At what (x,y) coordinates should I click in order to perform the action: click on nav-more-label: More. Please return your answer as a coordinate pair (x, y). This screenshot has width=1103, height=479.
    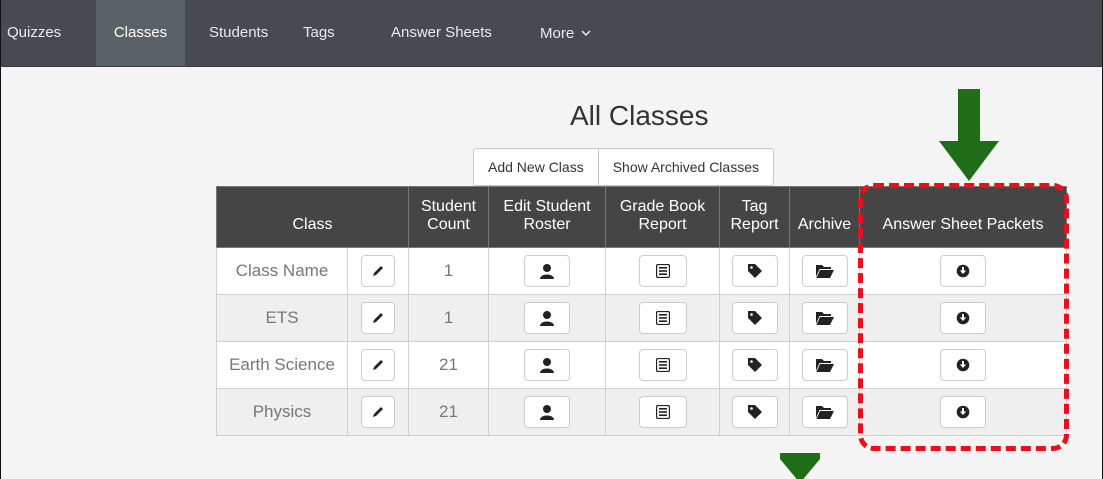
    Looking at the image, I should click on (557, 33).